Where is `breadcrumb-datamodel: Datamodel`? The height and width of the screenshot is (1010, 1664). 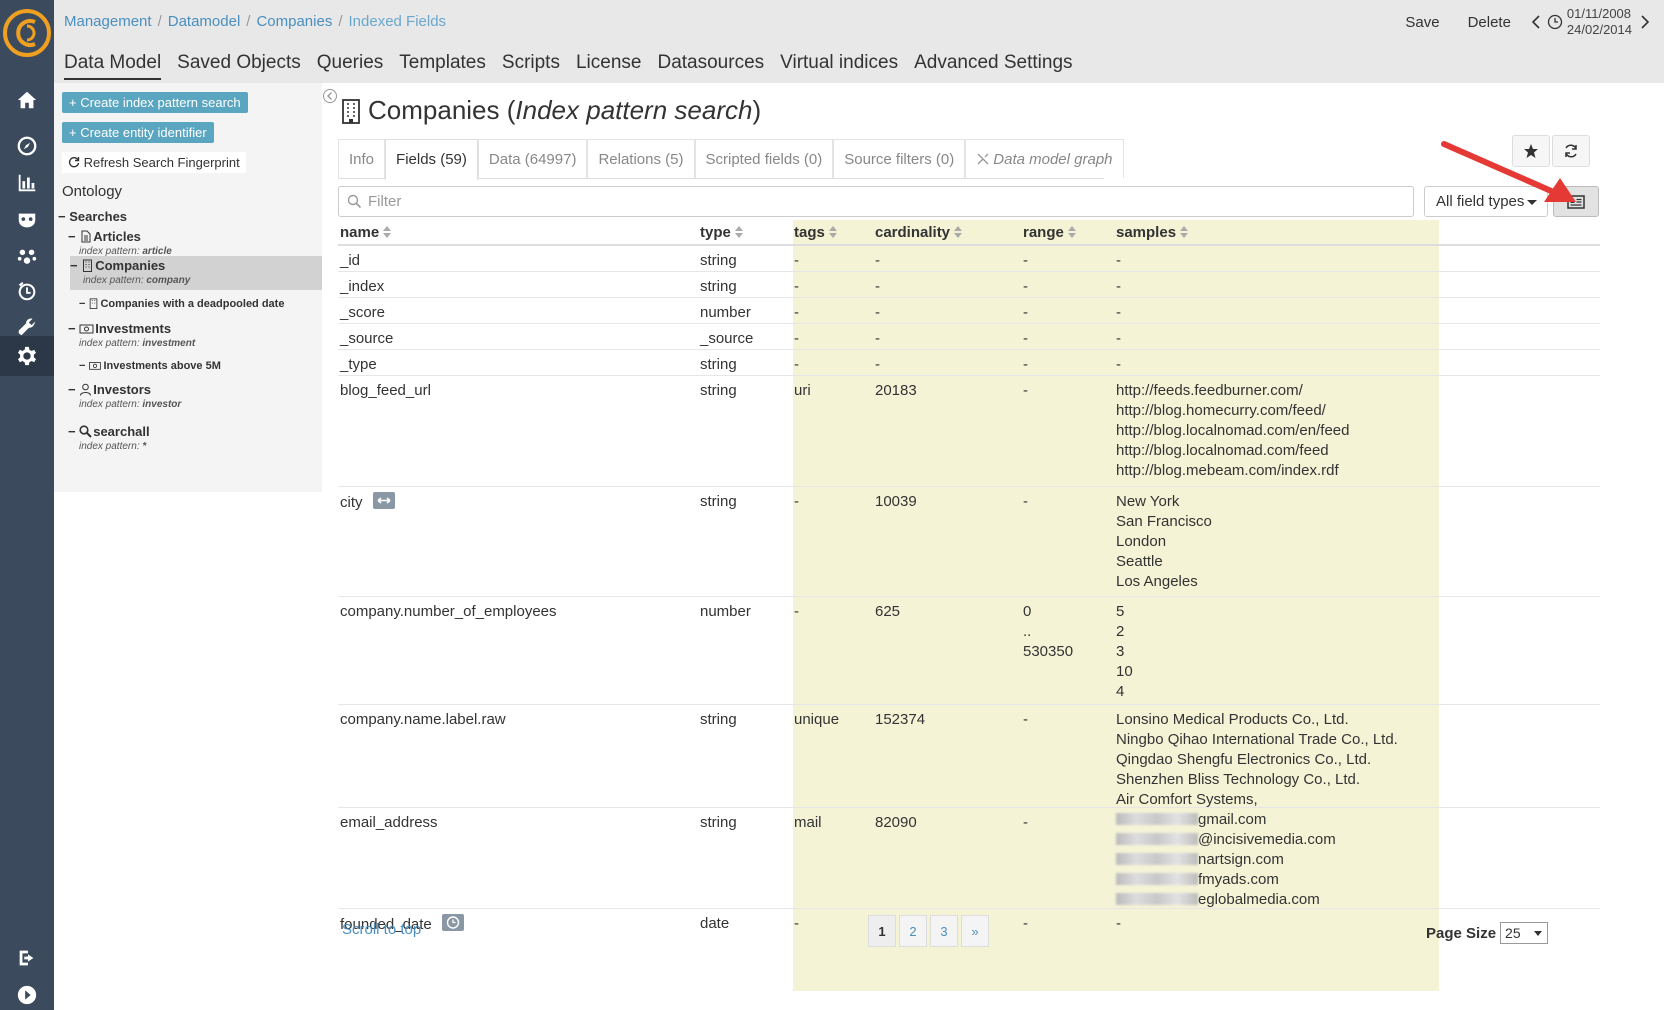 breadcrumb-datamodel: Datamodel is located at coordinates (204, 21).